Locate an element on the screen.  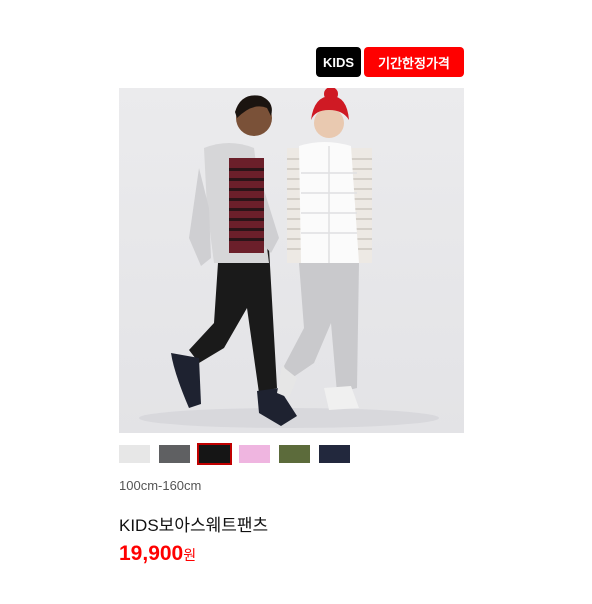
limited-price-badge: 기간한정가격 is located at coordinates (414, 62).